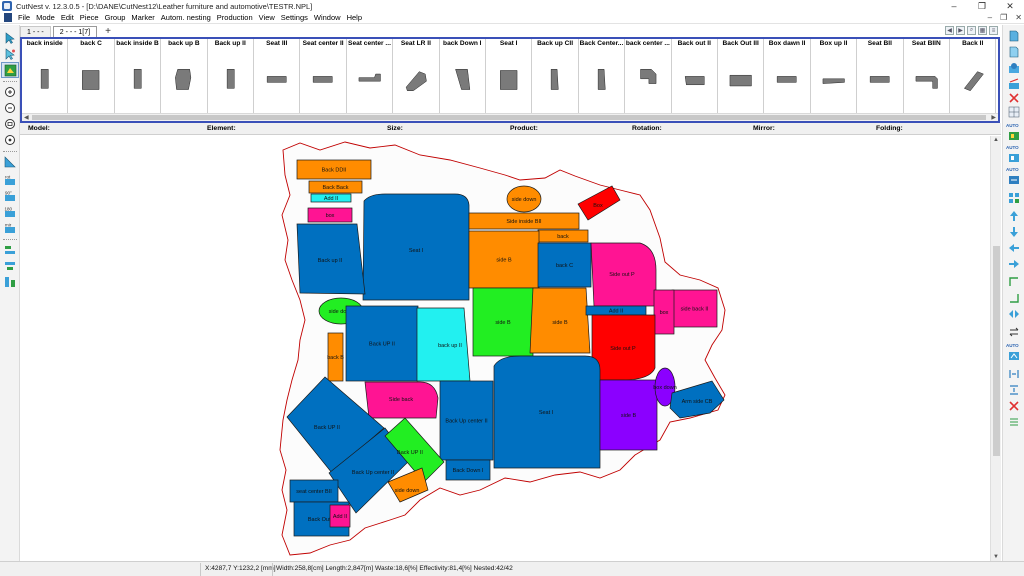 This screenshot has width=1024, height=576. I want to click on delete-piece-icon, so click(1014, 98).